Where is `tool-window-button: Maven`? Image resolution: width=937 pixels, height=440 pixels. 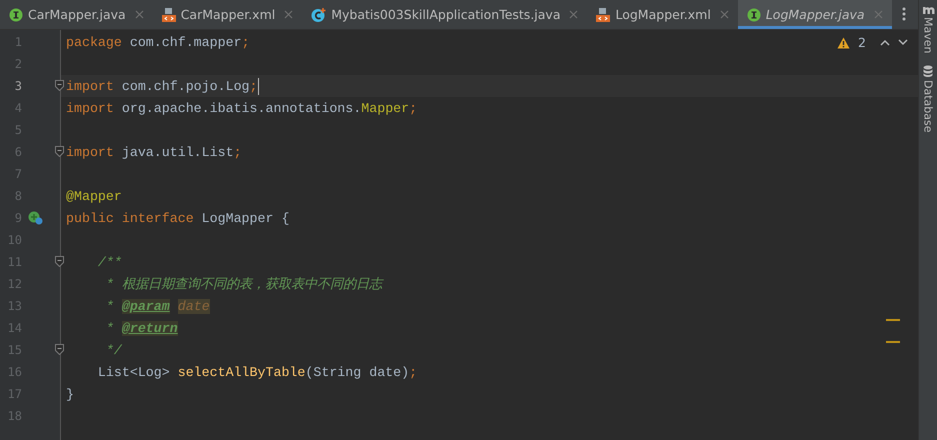 tool-window-button: Maven is located at coordinates (928, 29).